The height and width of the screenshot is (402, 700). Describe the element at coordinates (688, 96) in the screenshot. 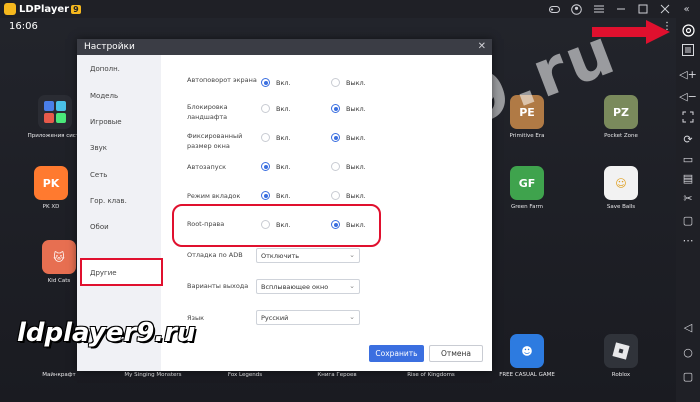

I see `volume-down-icon: ◁−` at that location.